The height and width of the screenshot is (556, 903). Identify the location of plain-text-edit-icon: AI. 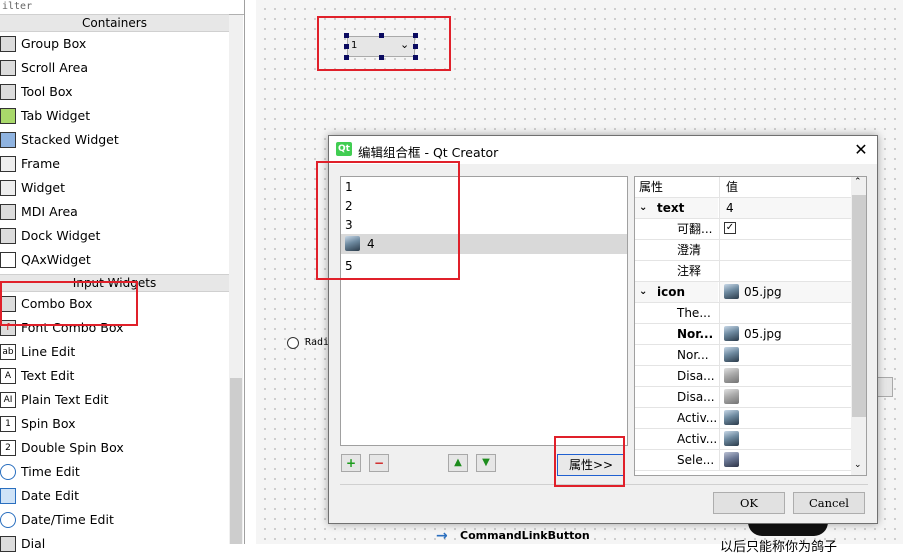
(8, 400).